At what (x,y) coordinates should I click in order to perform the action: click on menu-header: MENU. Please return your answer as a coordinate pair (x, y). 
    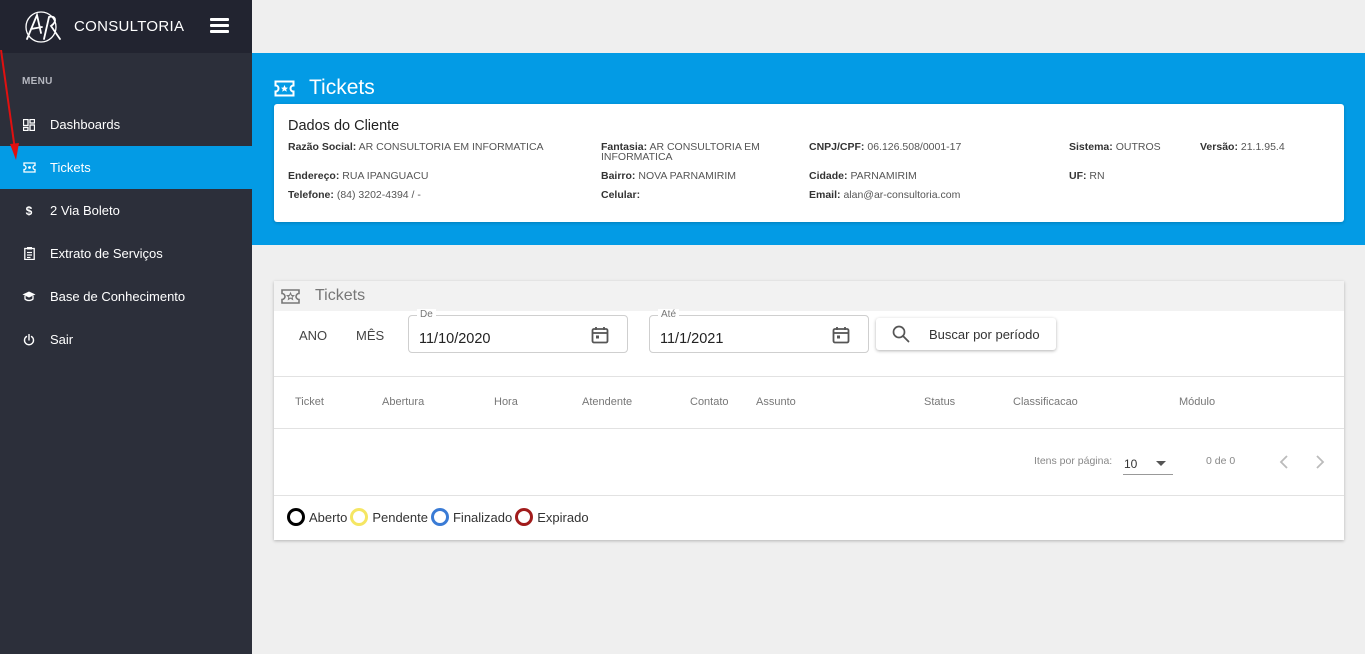
    Looking at the image, I should click on (37, 81).